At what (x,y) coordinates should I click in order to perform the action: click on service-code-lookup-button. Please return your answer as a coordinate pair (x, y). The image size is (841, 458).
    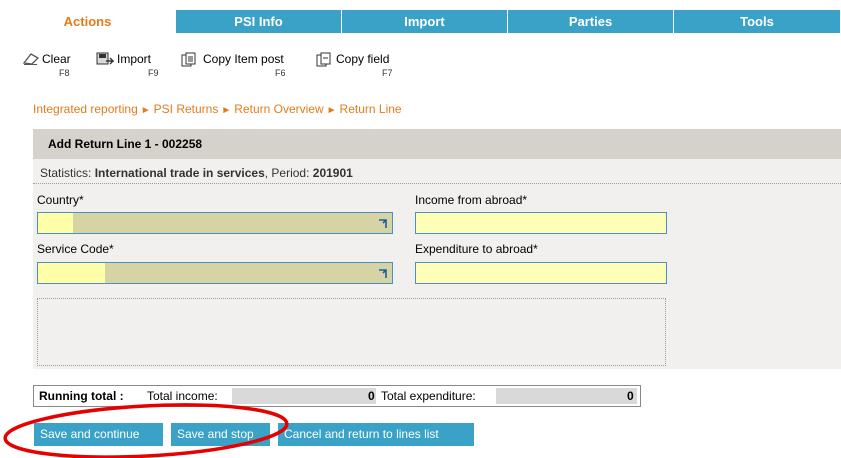
    Looking at the image, I should click on (383, 273).